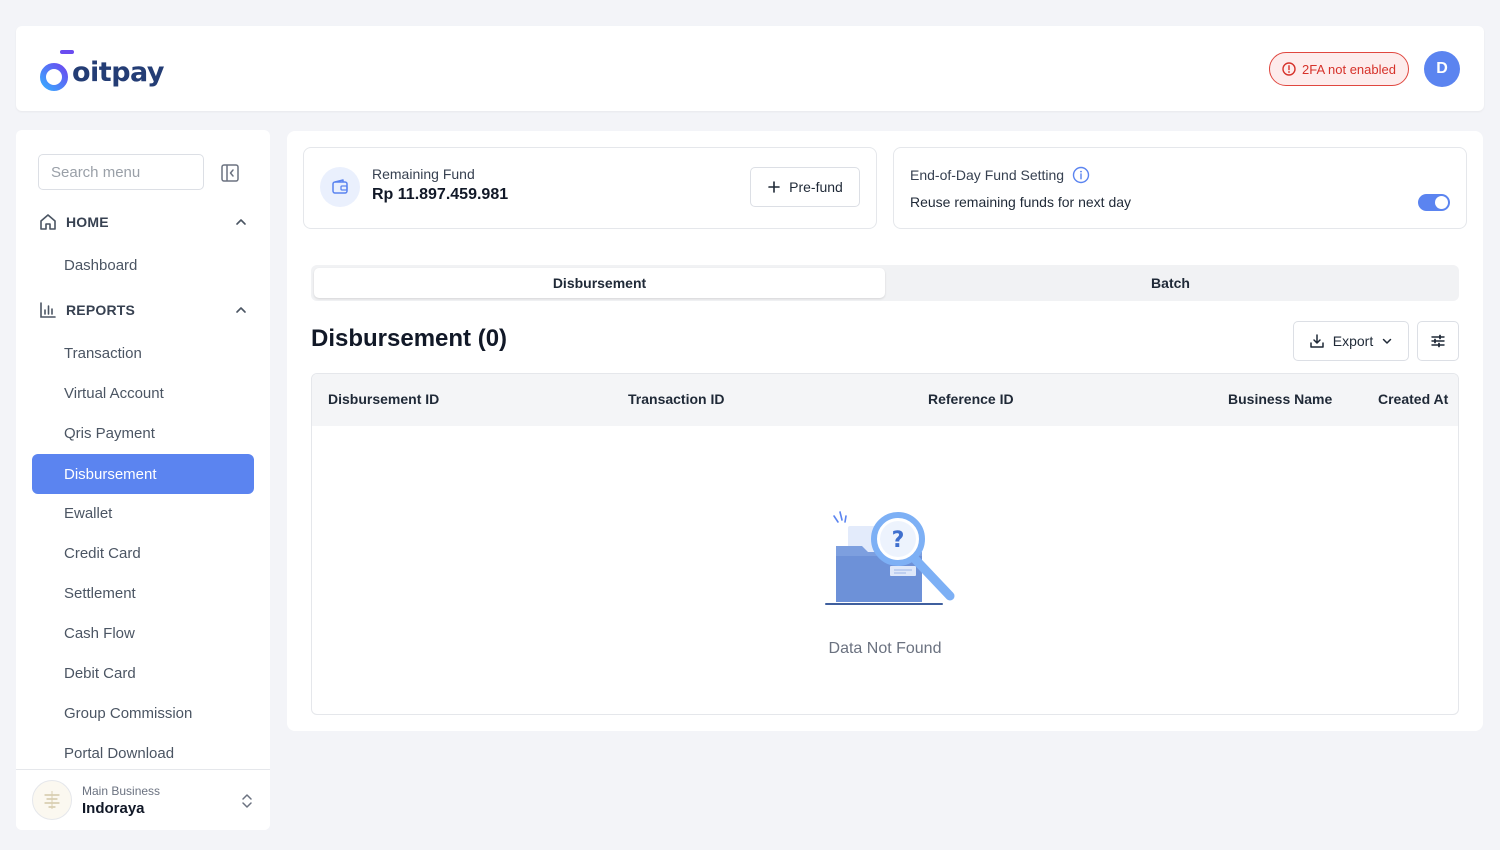 The width and height of the screenshot is (1500, 850). What do you see at coordinates (987, 175) in the screenshot?
I see `eod-title: End-of-Day Fund Setting` at bounding box center [987, 175].